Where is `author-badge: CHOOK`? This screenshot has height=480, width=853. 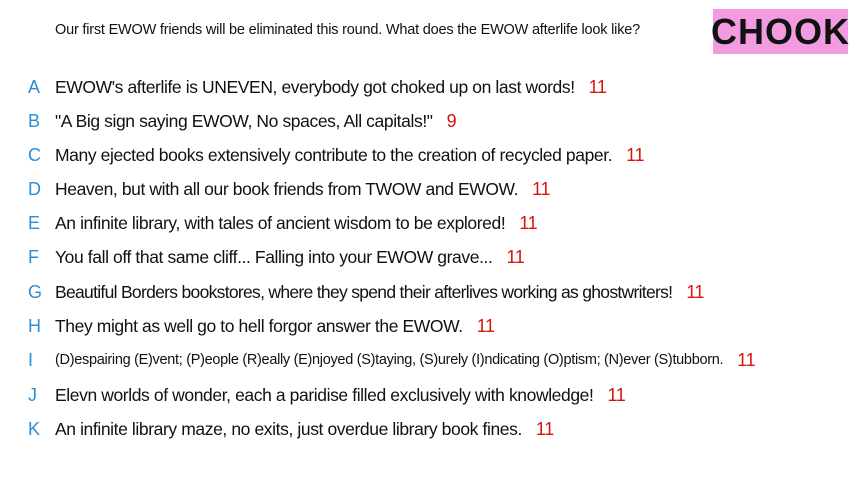
author-badge: CHOOK is located at coordinates (780, 31).